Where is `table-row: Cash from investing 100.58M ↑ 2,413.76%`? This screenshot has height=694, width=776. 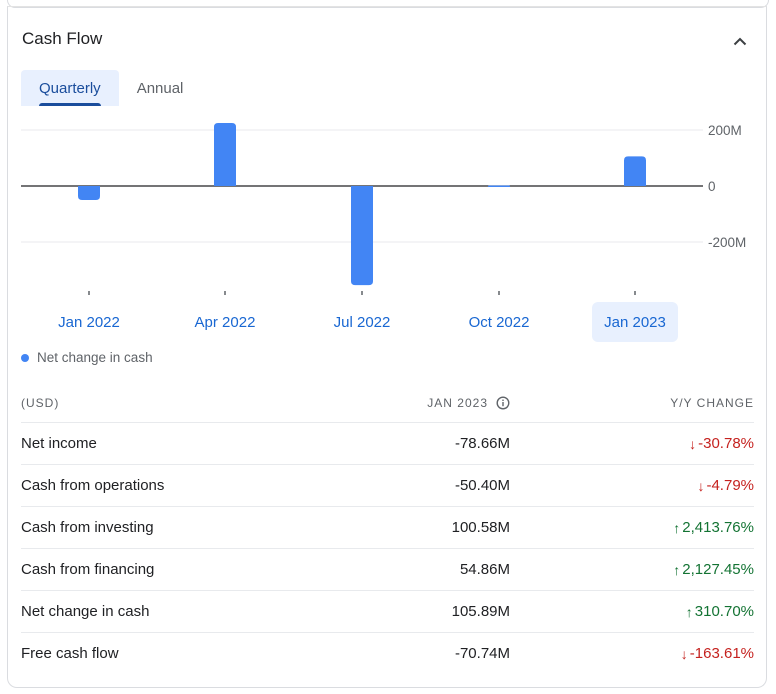 table-row: Cash from investing 100.58M ↑ 2,413.76% is located at coordinates (387, 528).